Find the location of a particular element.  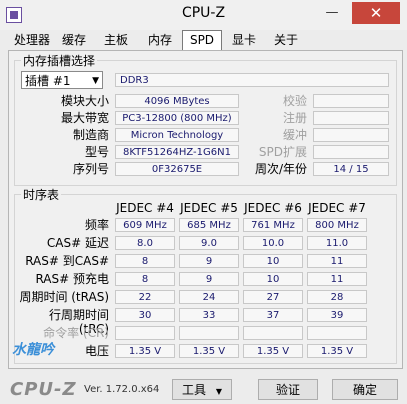

buffered-value is located at coordinates (351, 135).